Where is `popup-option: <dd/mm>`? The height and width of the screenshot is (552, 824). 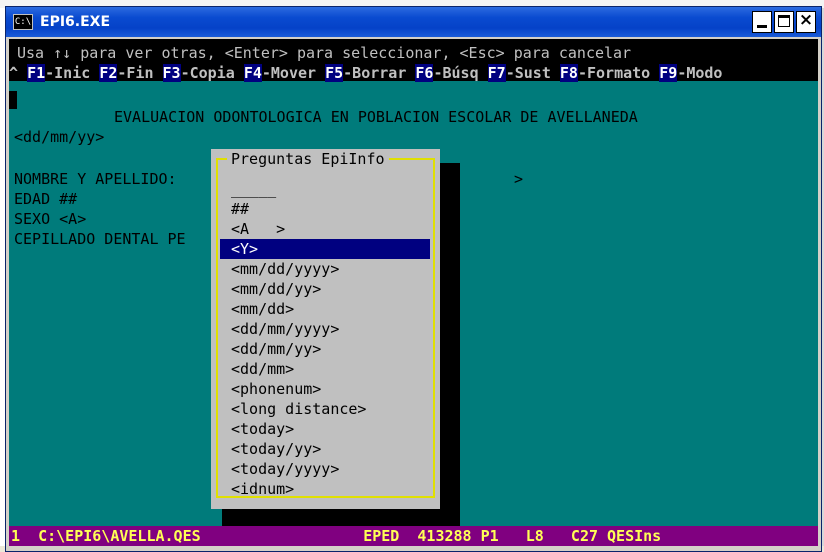 popup-option: <dd/mm> is located at coordinates (325, 369).